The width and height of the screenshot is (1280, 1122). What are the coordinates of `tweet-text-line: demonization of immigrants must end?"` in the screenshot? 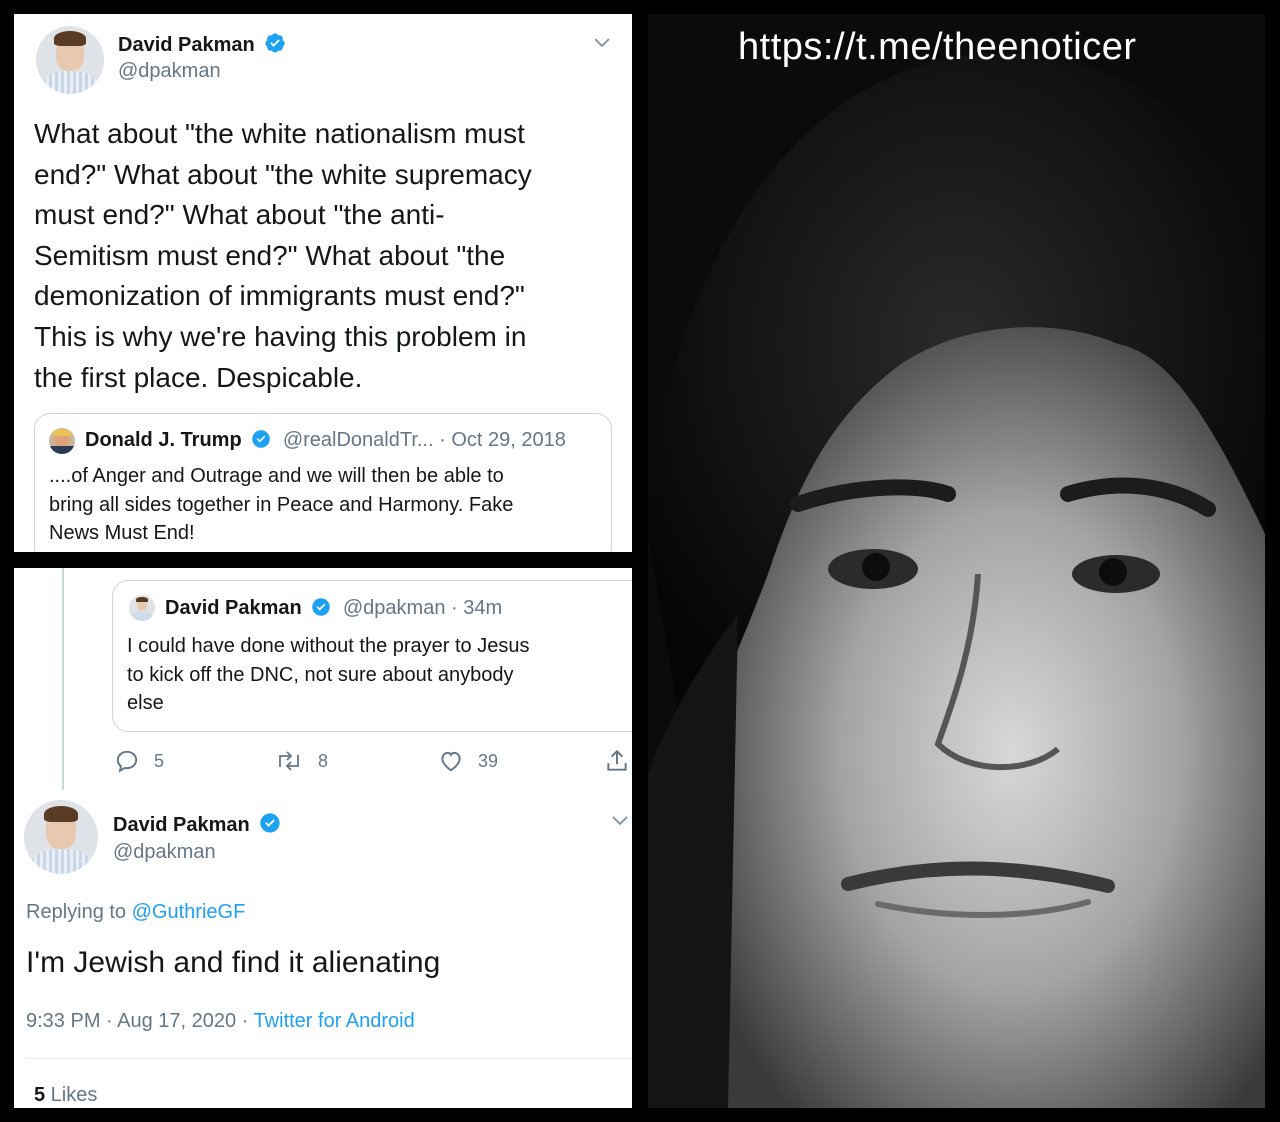 It's located at (279, 296).